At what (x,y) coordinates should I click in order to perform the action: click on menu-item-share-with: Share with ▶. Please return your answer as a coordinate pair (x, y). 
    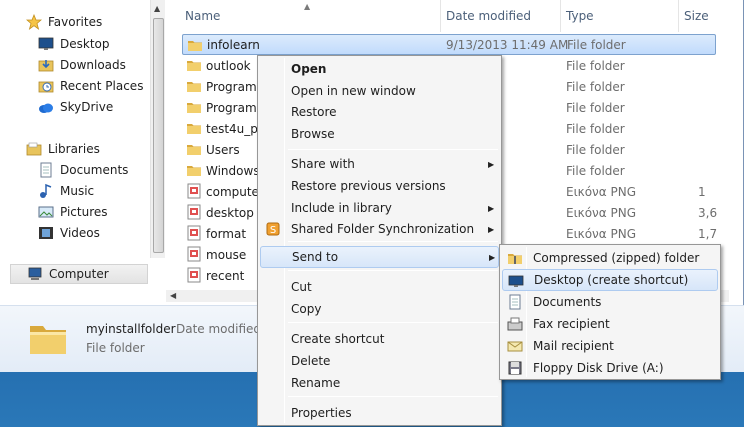
    Looking at the image, I should click on (379, 164).